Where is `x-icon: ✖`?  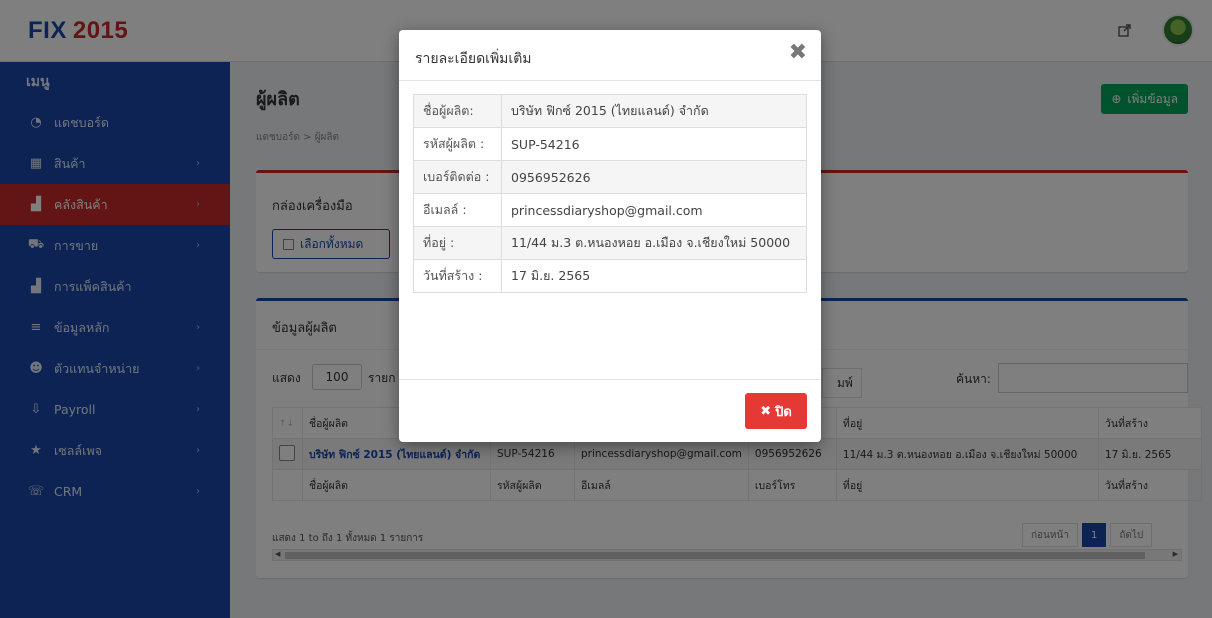 x-icon: ✖ is located at coordinates (766, 411).